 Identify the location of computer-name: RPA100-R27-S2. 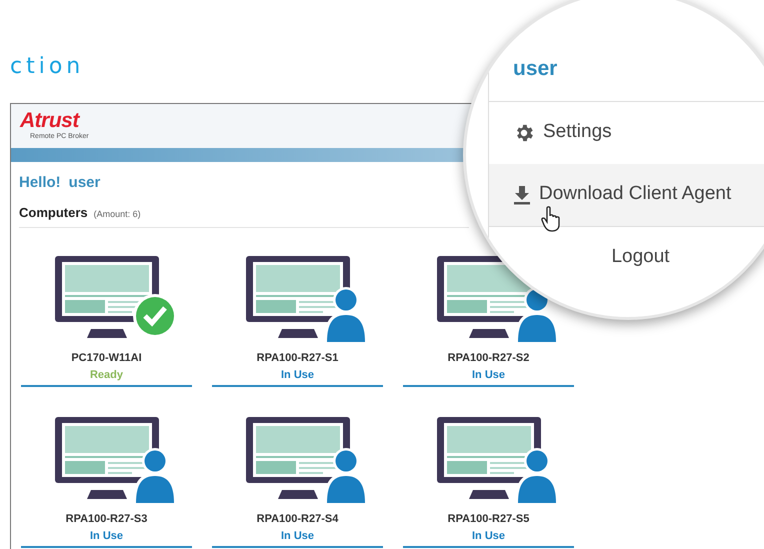
(489, 358).